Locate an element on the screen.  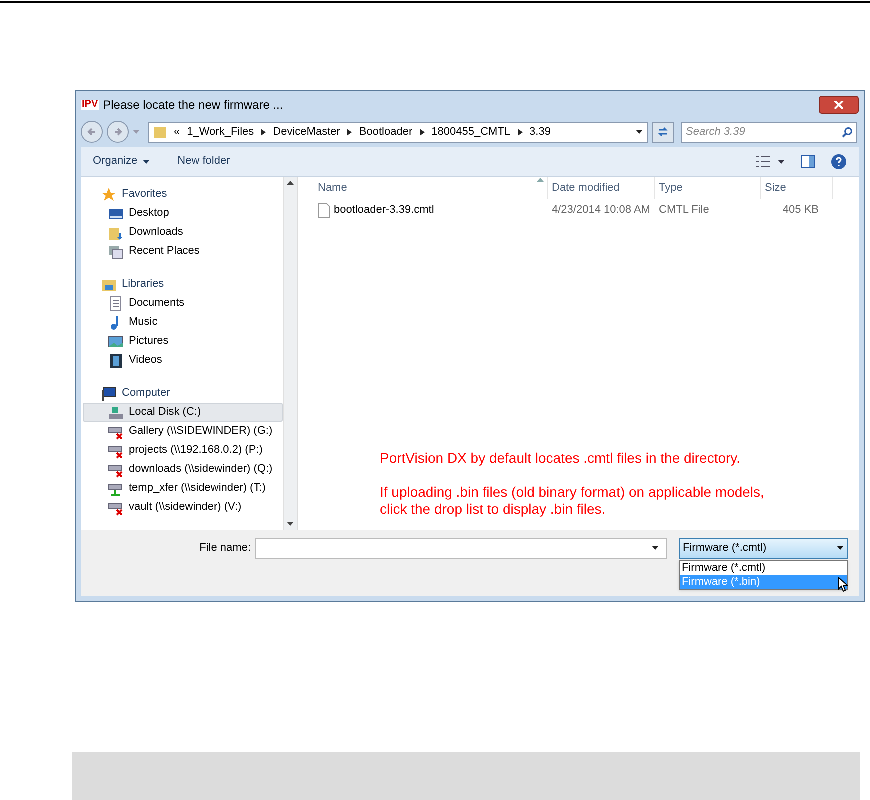
sidebar-group-header: Computer is located at coordinates (183, 393).